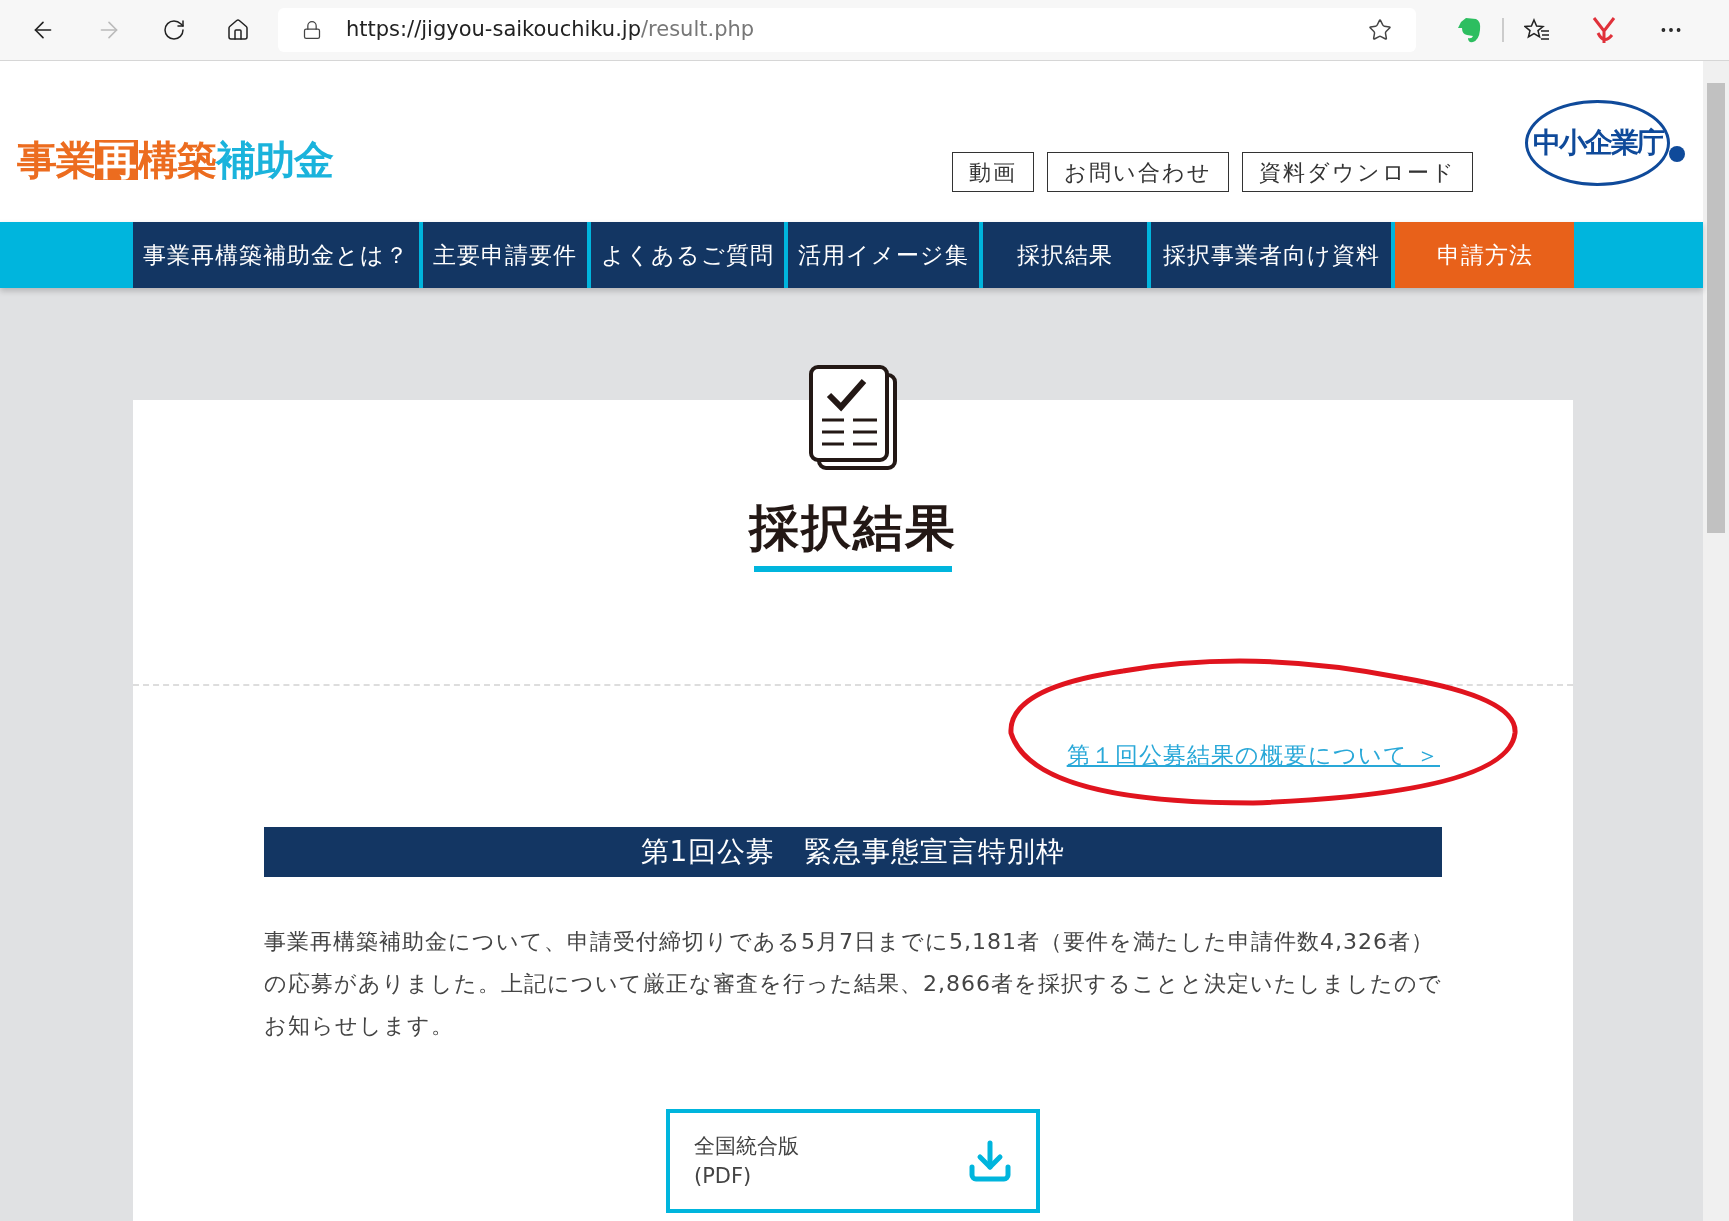 Image resolution: width=1729 pixels, height=1221 pixels. I want to click on home-icon, so click(238, 30).